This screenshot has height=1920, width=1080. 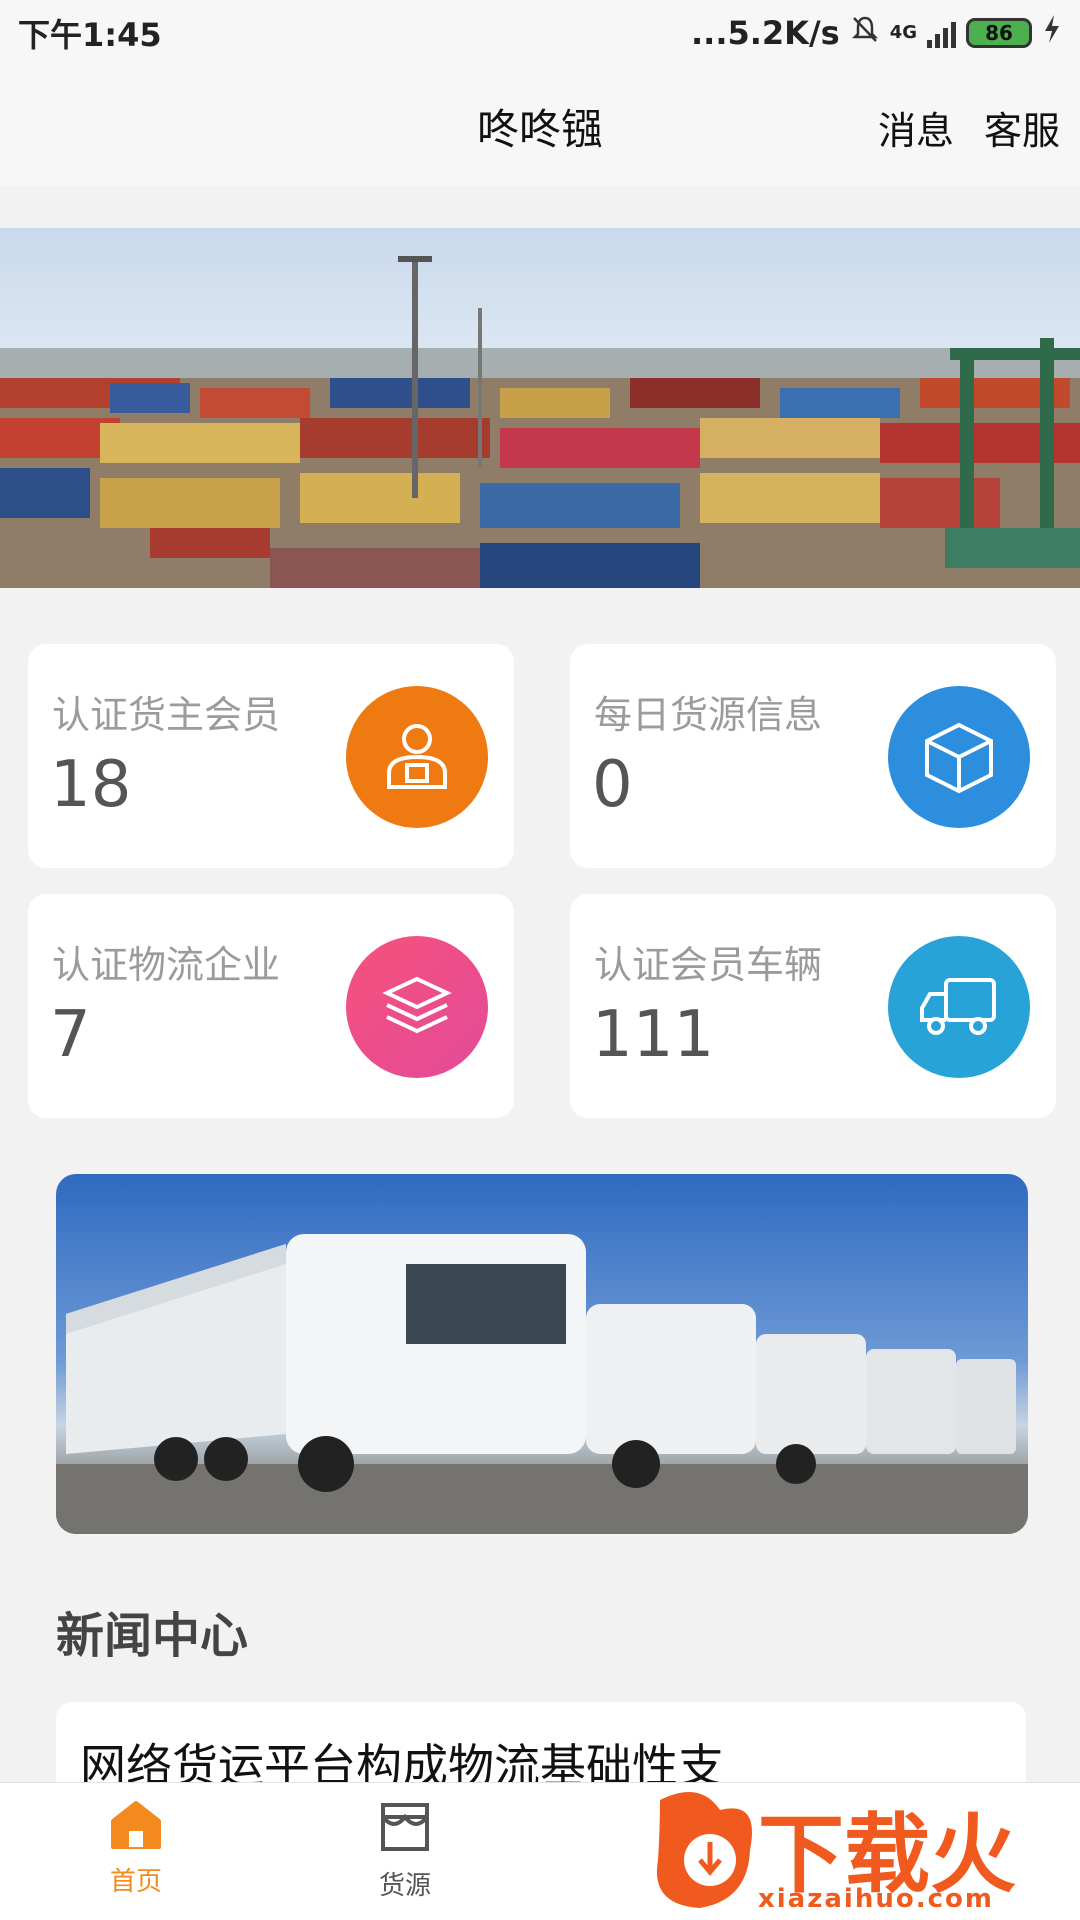 I want to click on download-site-watermark: 下载火 xiazaihuo.com, so click(x=860, y=1850).